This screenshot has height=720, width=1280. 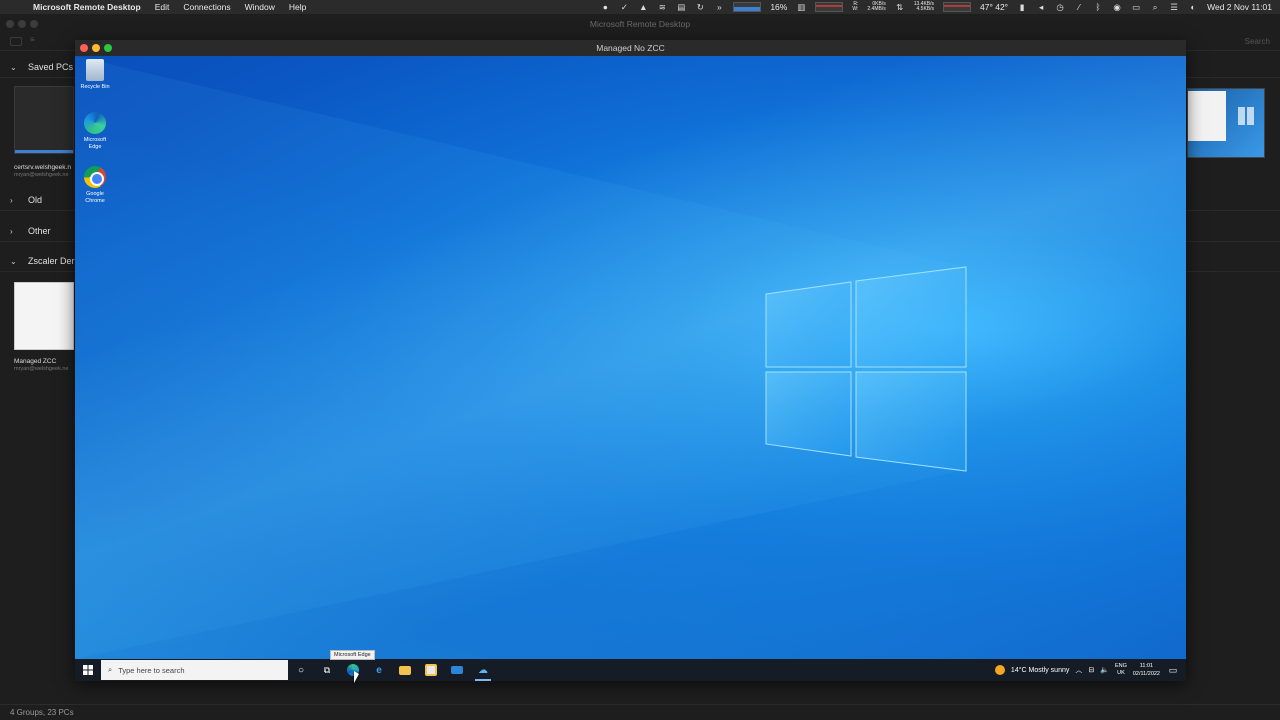 I want to click on disk-graph-icon, so click(x=829, y=7).